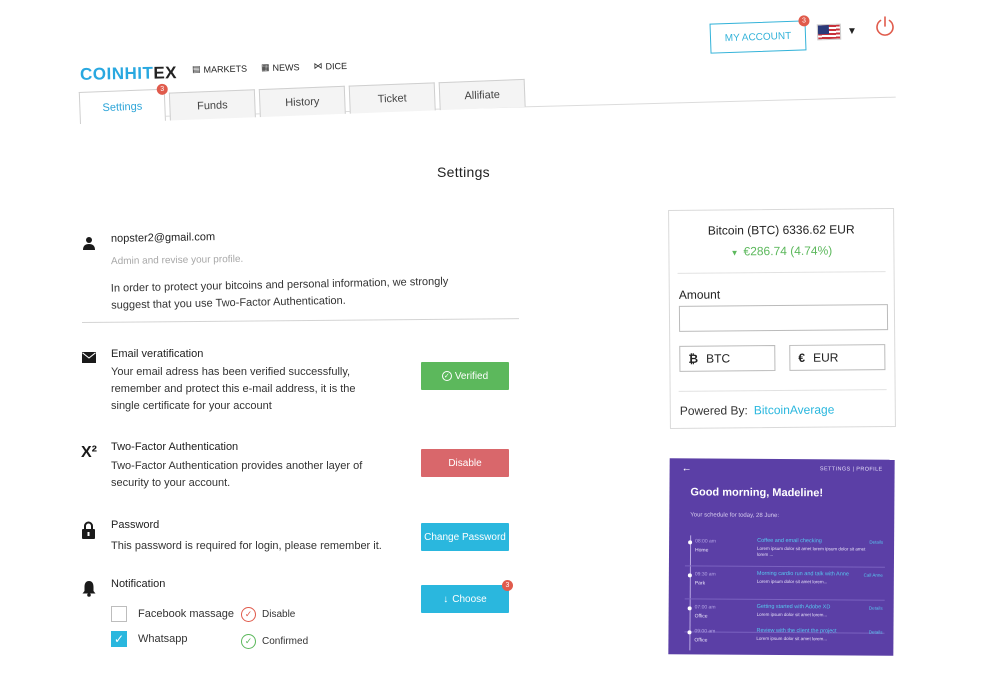 The height and width of the screenshot is (673, 998). Describe the element at coordinates (88, 530) in the screenshot. I see `lock-icon` at that location.